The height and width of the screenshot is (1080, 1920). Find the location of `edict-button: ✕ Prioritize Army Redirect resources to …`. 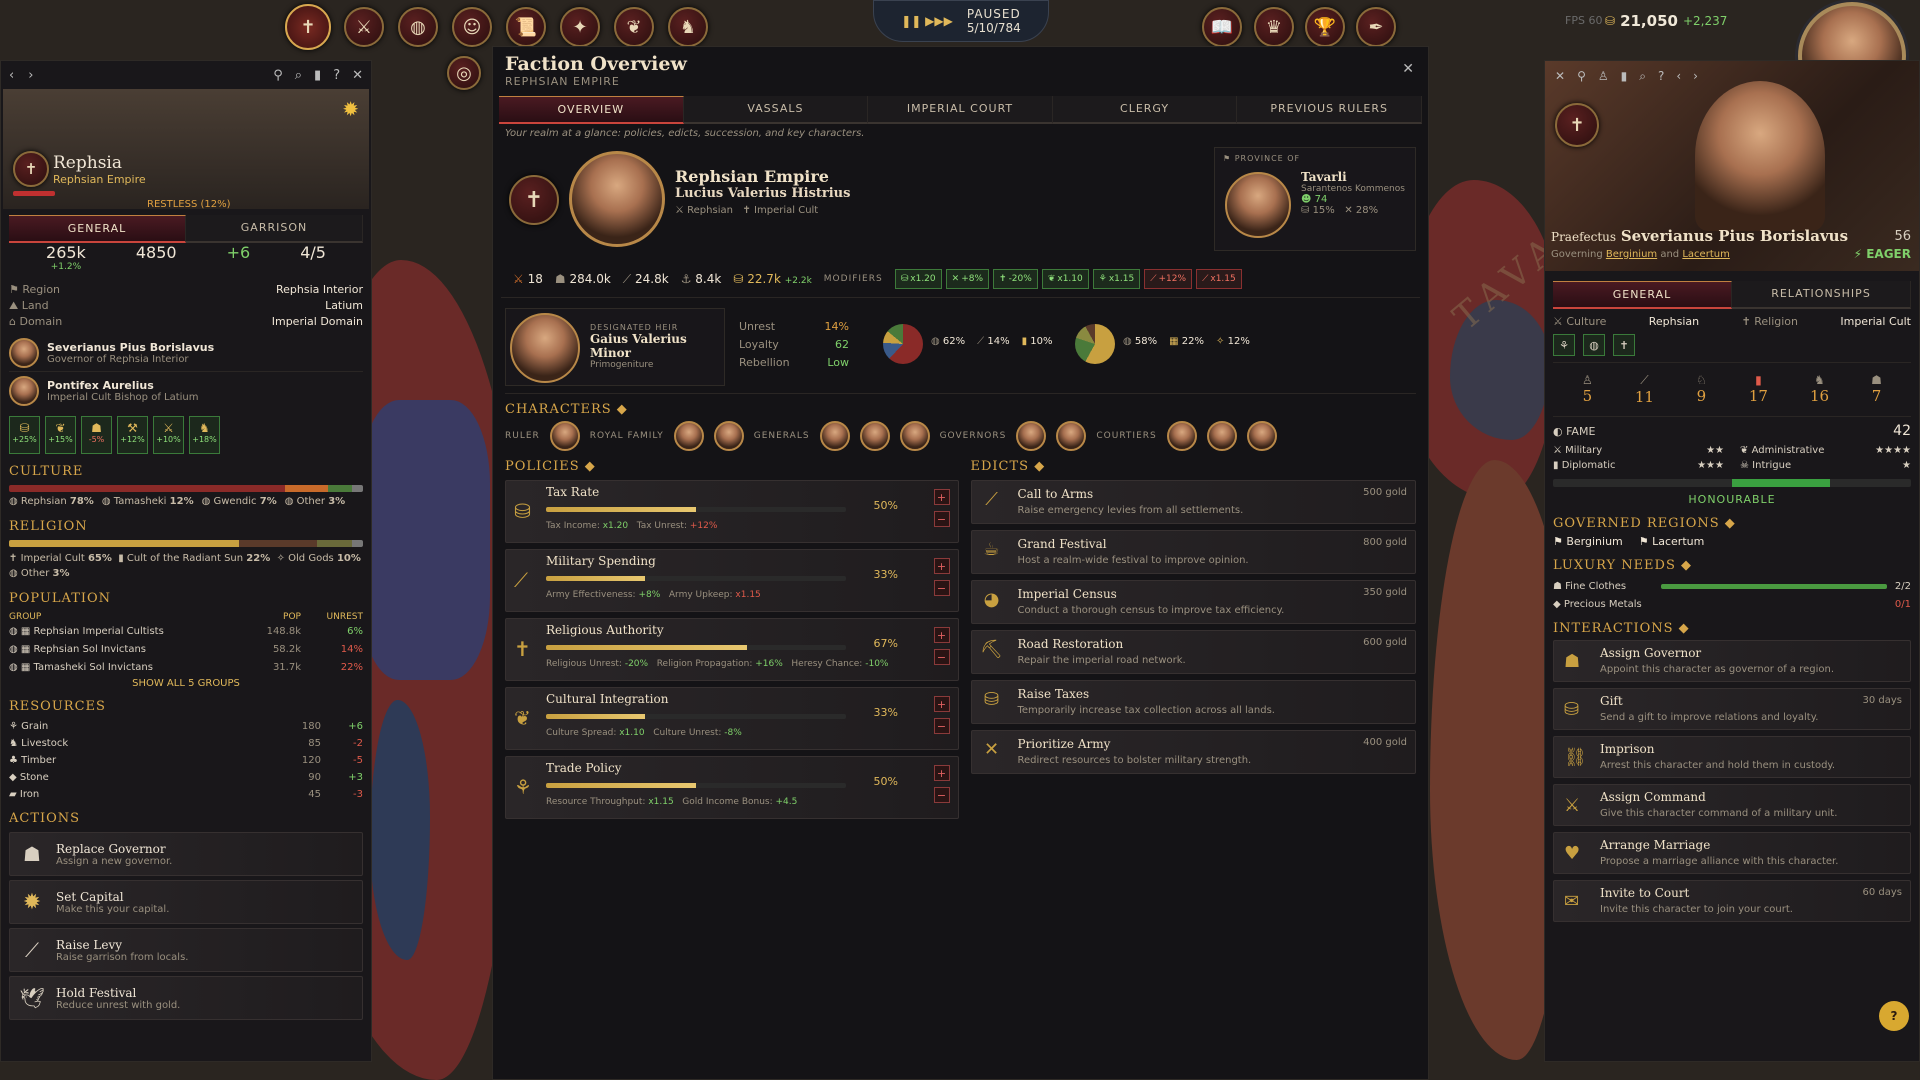

edict-button: ✕ Prioritize Army Redirect resources to … is located at coordinates (1193, 752).